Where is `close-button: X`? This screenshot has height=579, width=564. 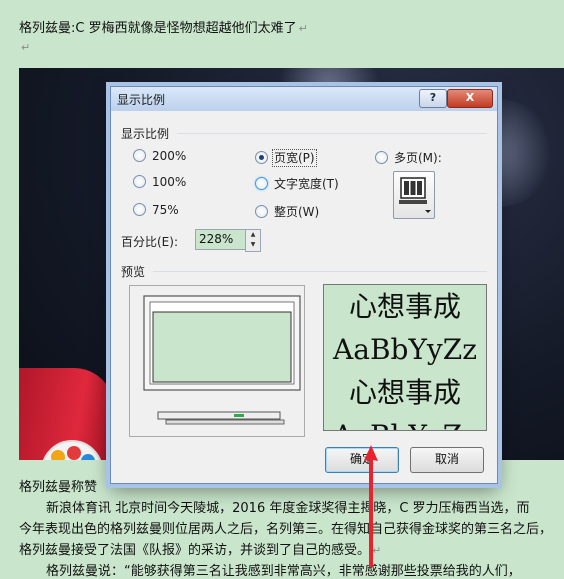 close-button: X is located at coordinates (470, 98).